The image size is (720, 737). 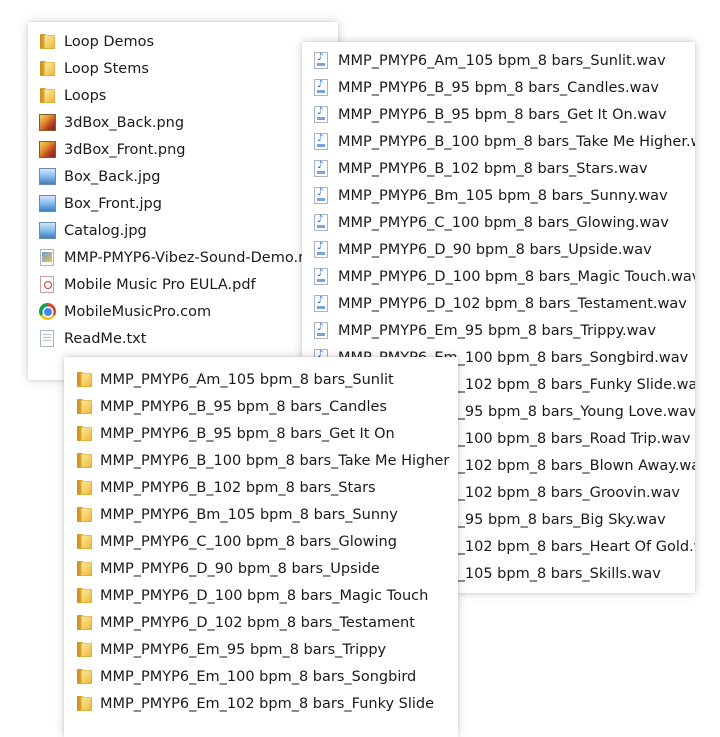 What do you see at coordinates (264, 595) in the screenshot?
I see `file-name: MMP_PMYP6_D_100 bpm_8 bars_Magic Touch` at bounding box center [264, 595].